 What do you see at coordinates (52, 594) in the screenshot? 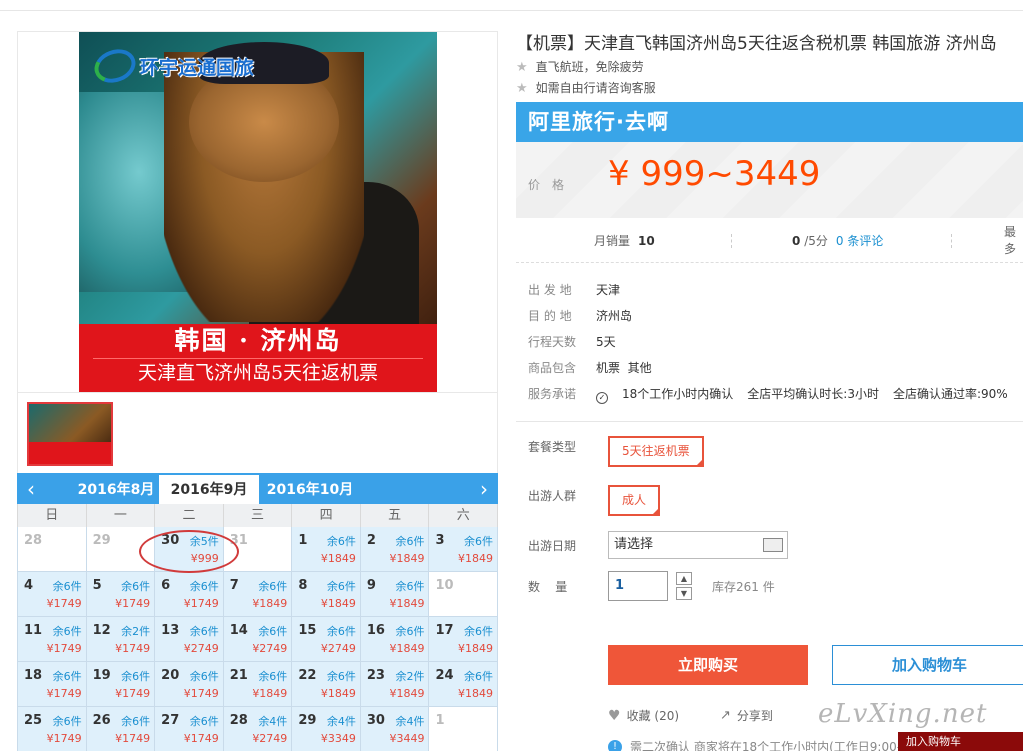
I see `calendar-day: 4 余6件 ¥1749` at bounding box center [52, 594].